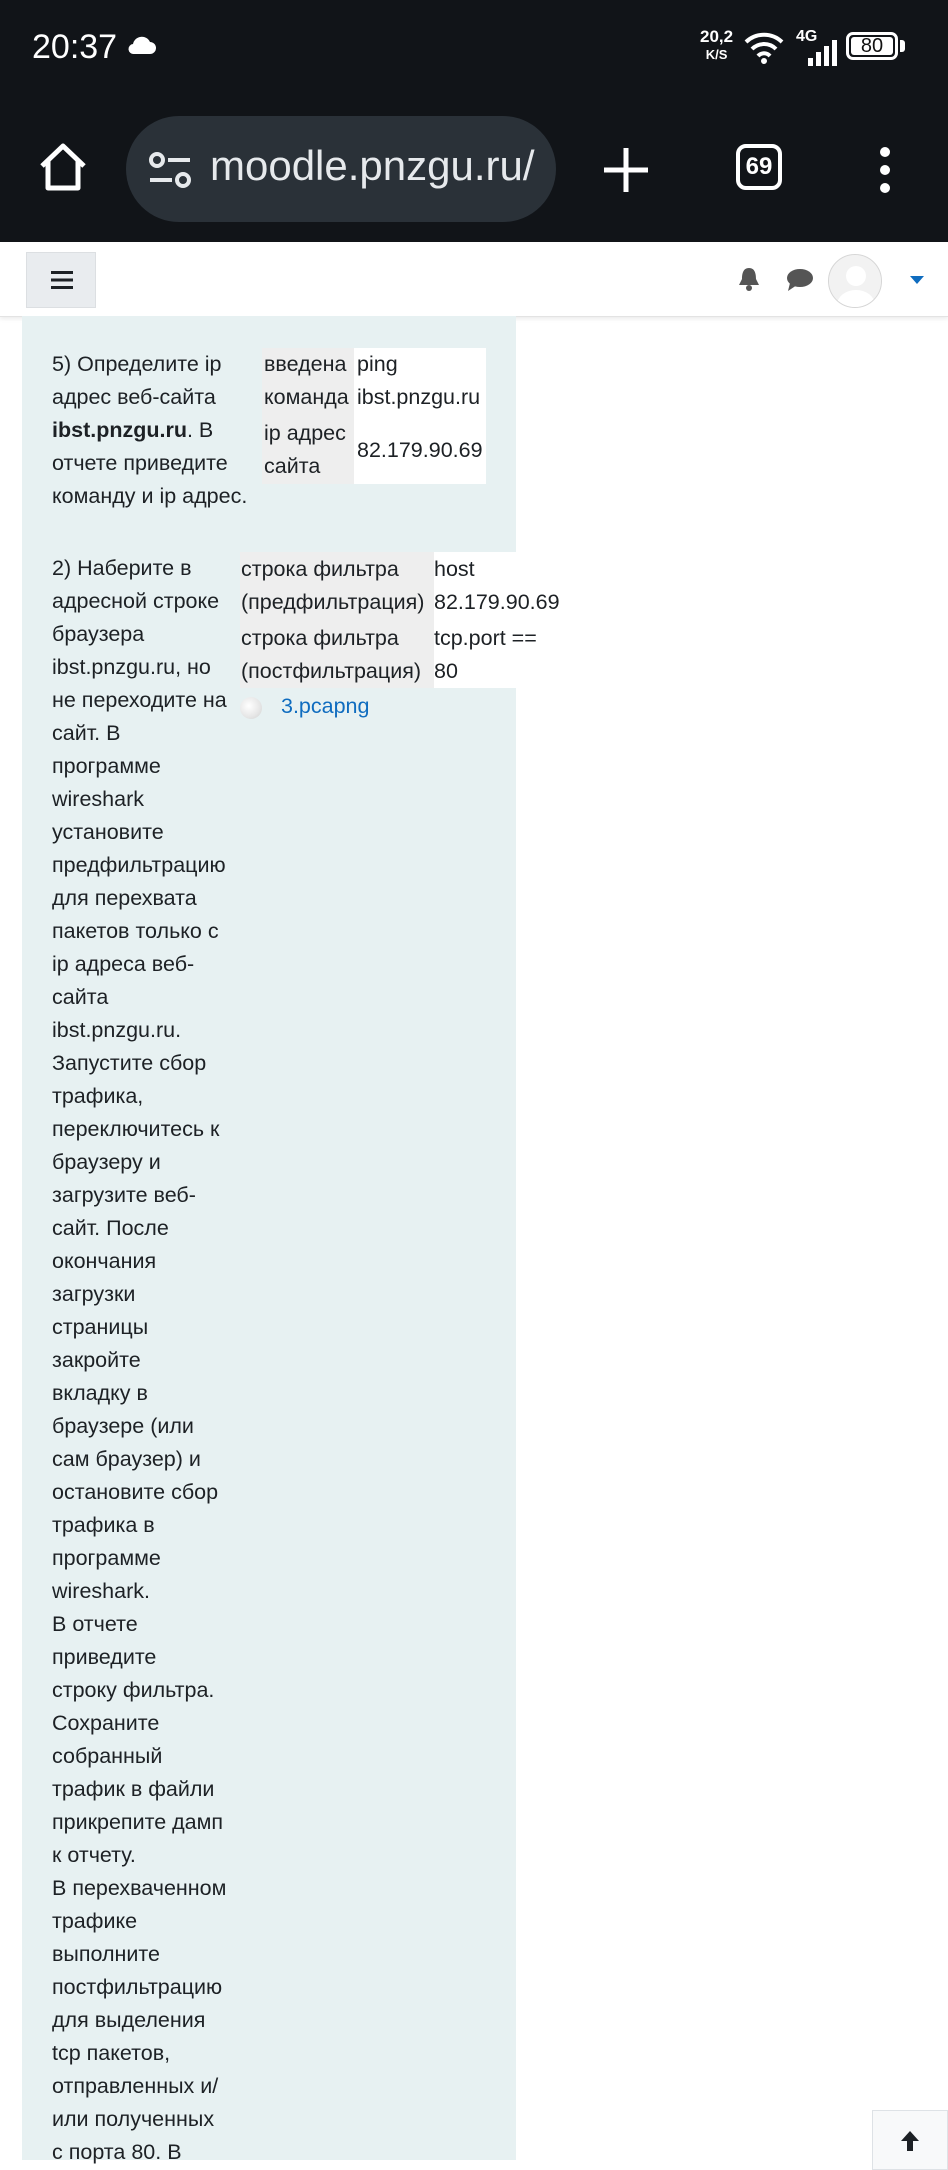 The height and width of the screenshot is (2170, 948). What do you see at coordinates (759, 167) in the screenshot?
I see `tab-switcher-button: 69` at bounding box center [759, 167].